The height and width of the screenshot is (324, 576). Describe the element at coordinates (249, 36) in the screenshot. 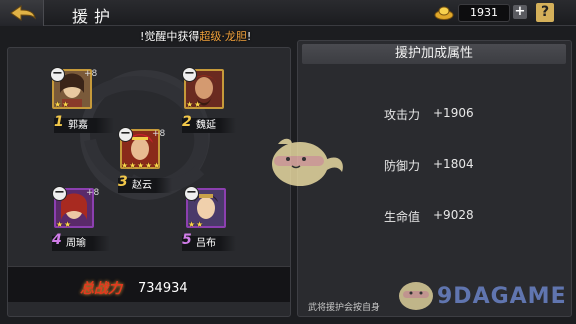

I see `notice-suffix: !` at that location.